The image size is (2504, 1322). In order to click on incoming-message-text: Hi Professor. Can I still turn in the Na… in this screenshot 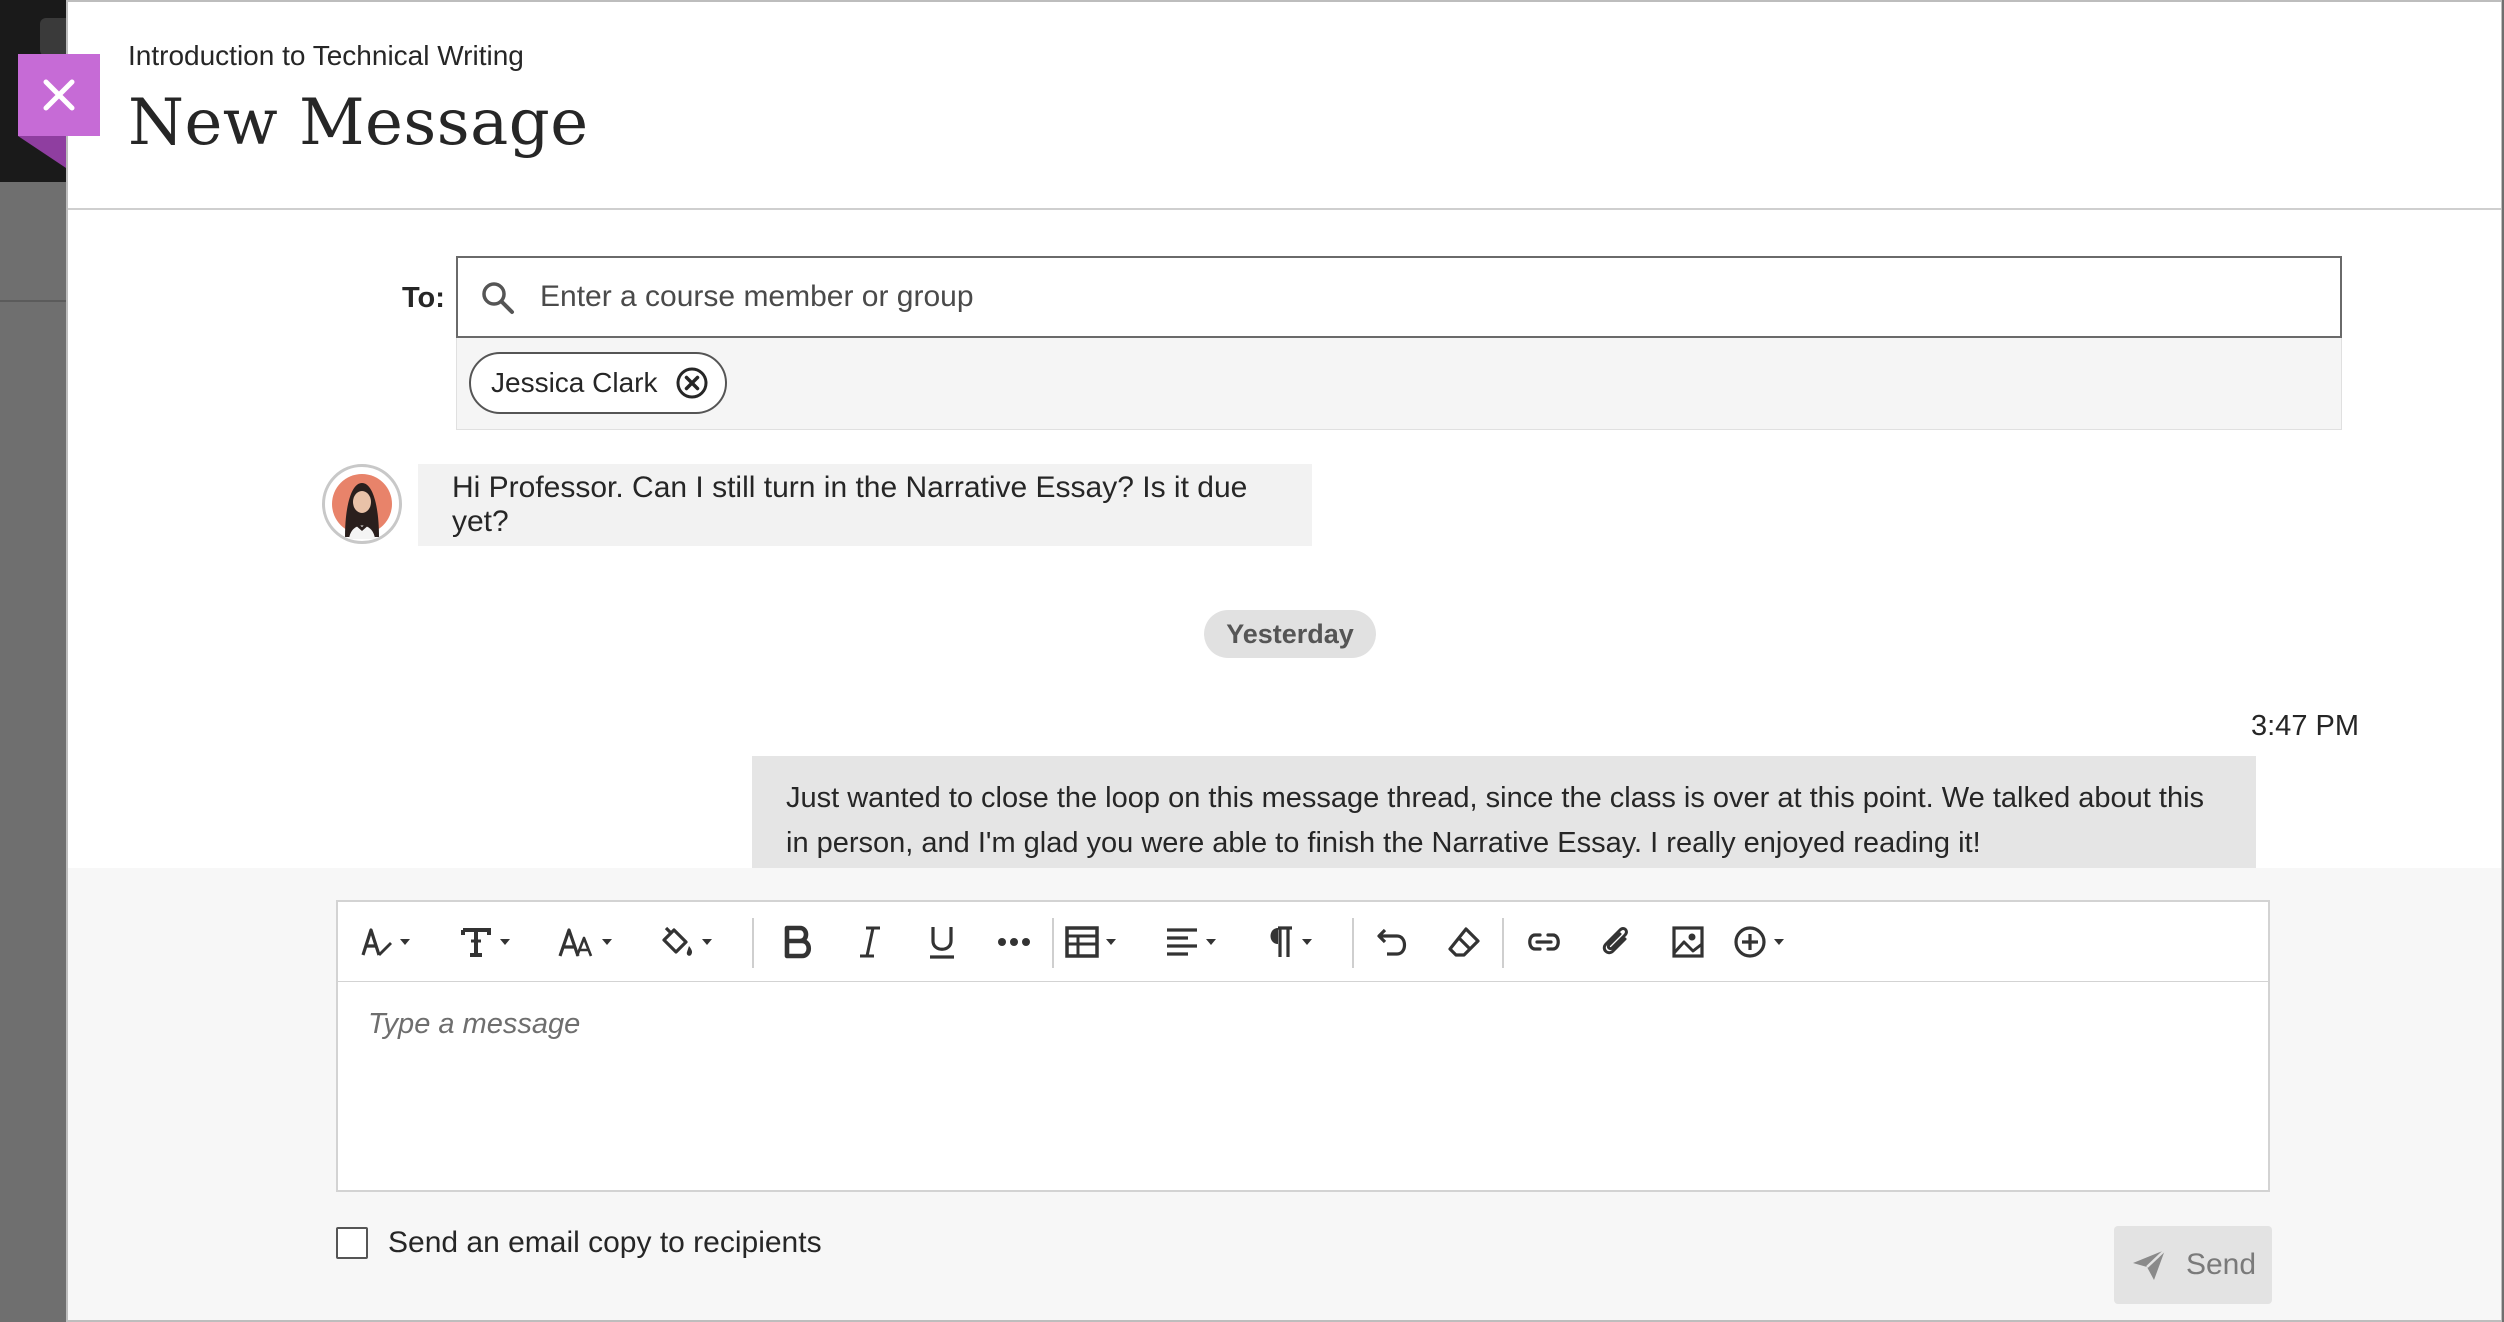, I will do `click(850, 504)`.